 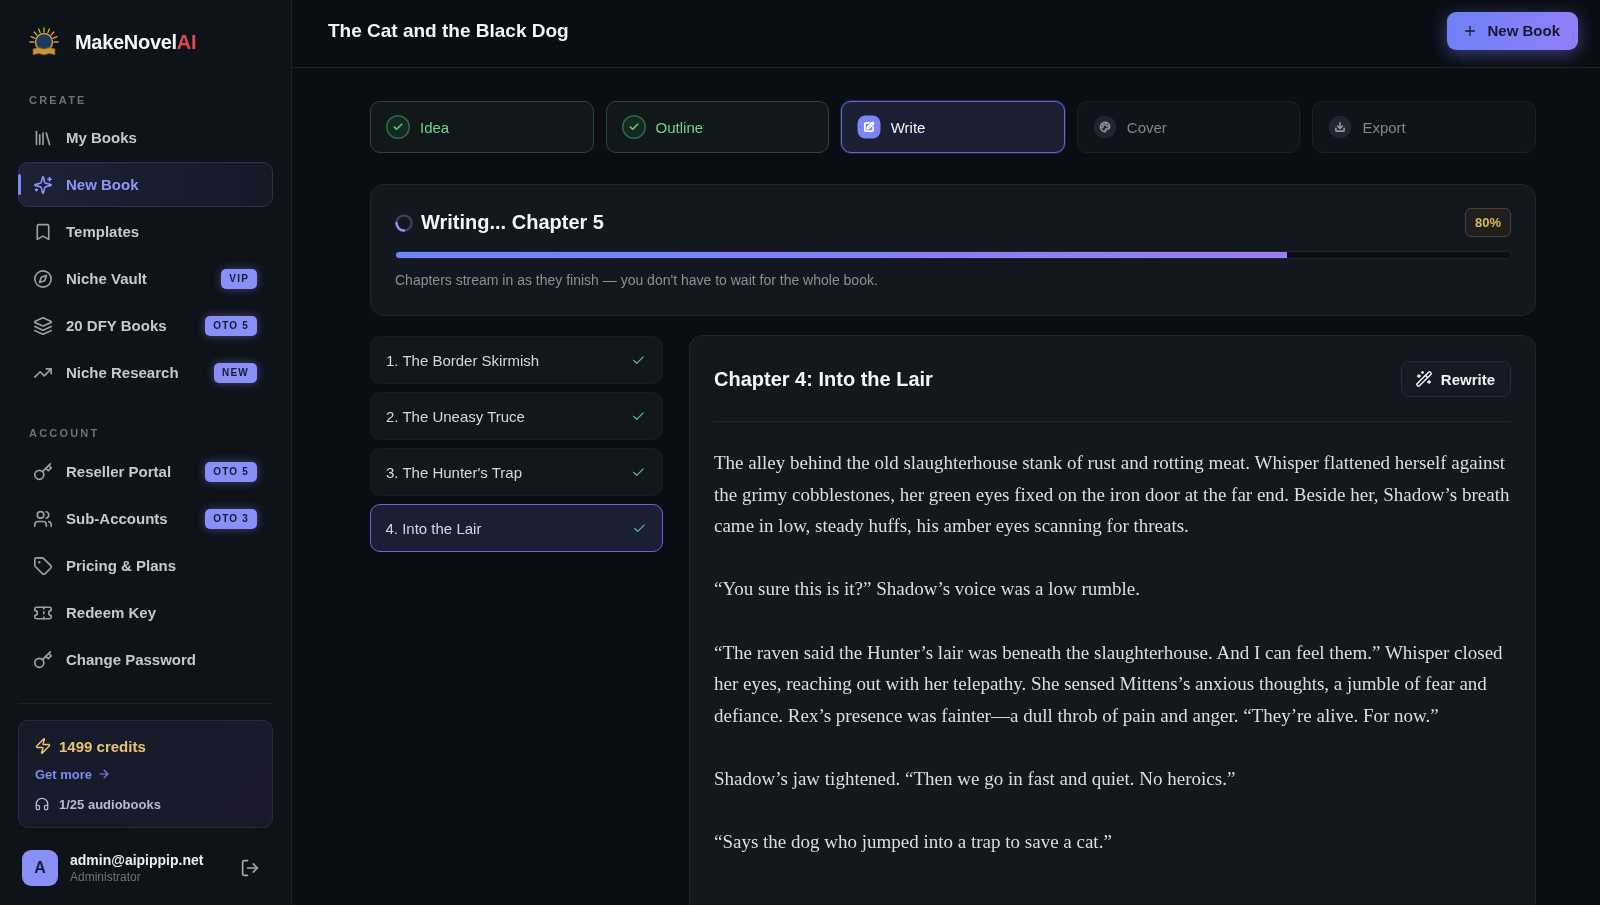 What do you see at coordinates (516, 528) in the screenshot?
I see `chapter-item: 4. Into the Lair` at bounding box center [516, 528].